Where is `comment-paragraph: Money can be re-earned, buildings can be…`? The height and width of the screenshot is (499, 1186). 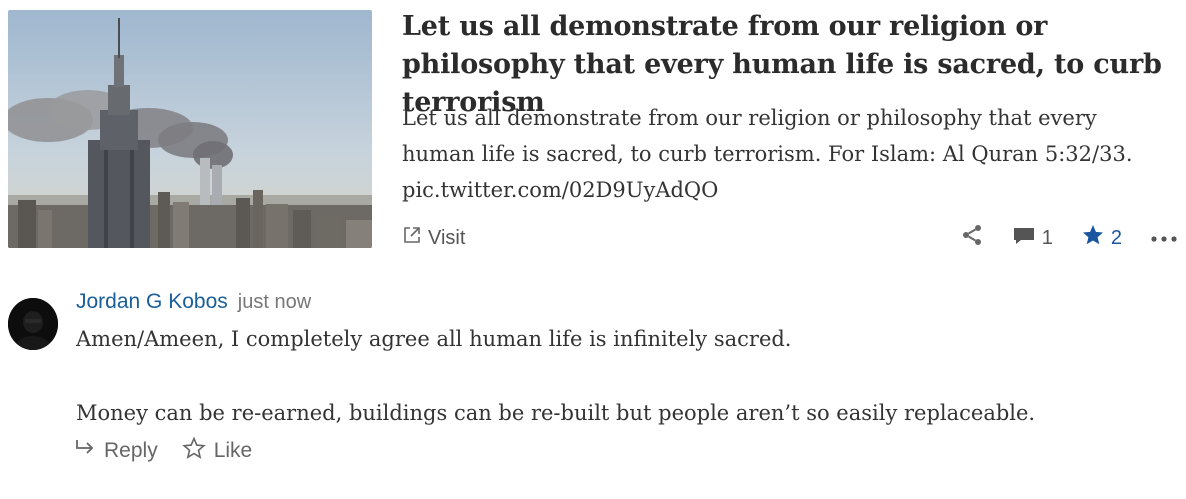
comment-paragraph: Money can be re-earned, buildings can be… is located at coordinates (556, 413).